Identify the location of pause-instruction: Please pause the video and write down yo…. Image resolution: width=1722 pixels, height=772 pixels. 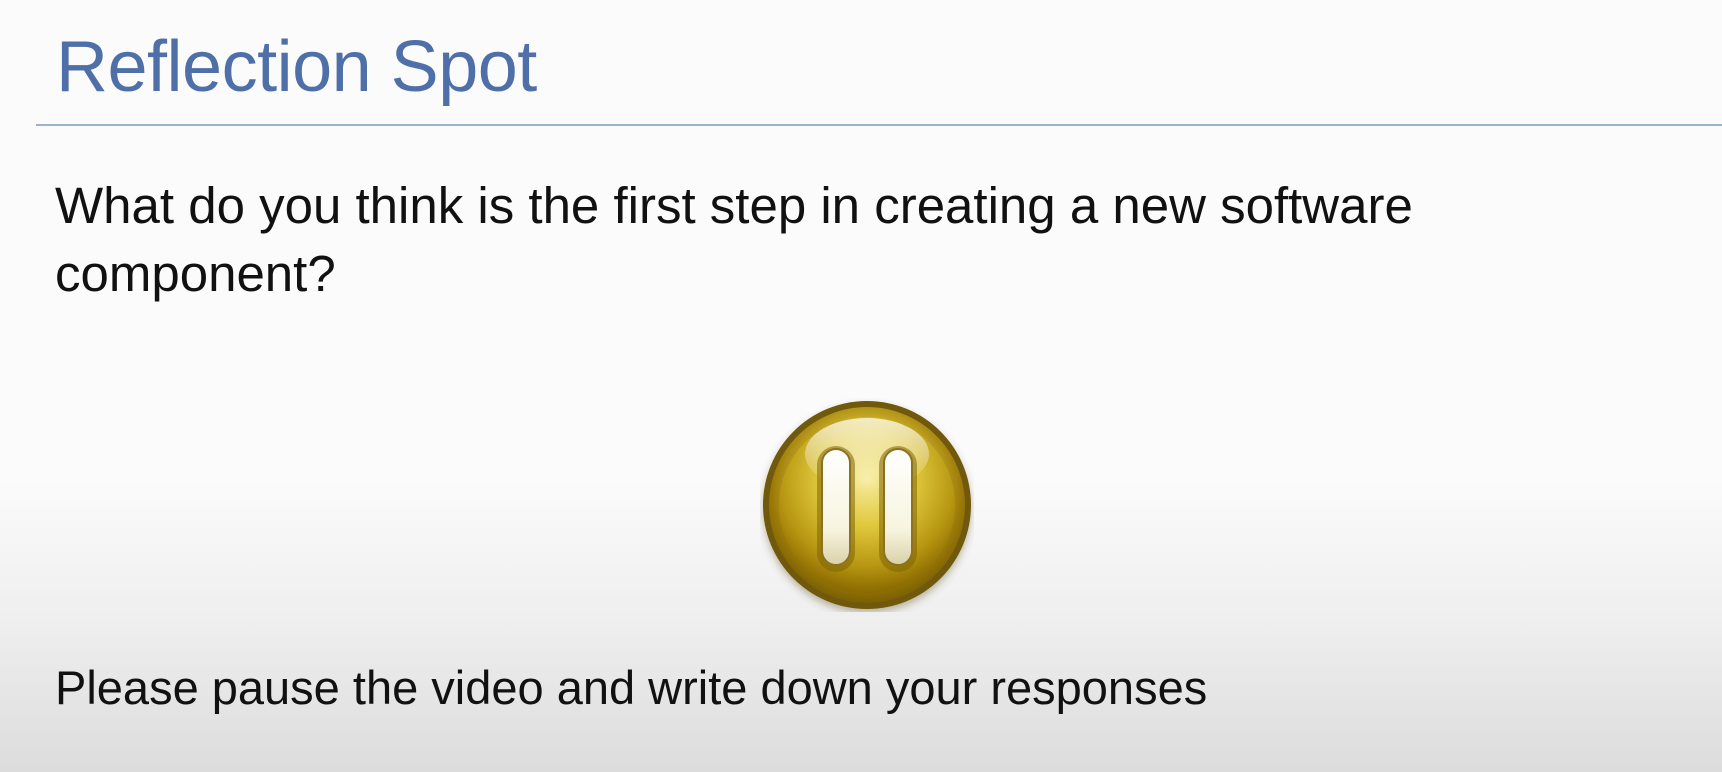
(631, 687).